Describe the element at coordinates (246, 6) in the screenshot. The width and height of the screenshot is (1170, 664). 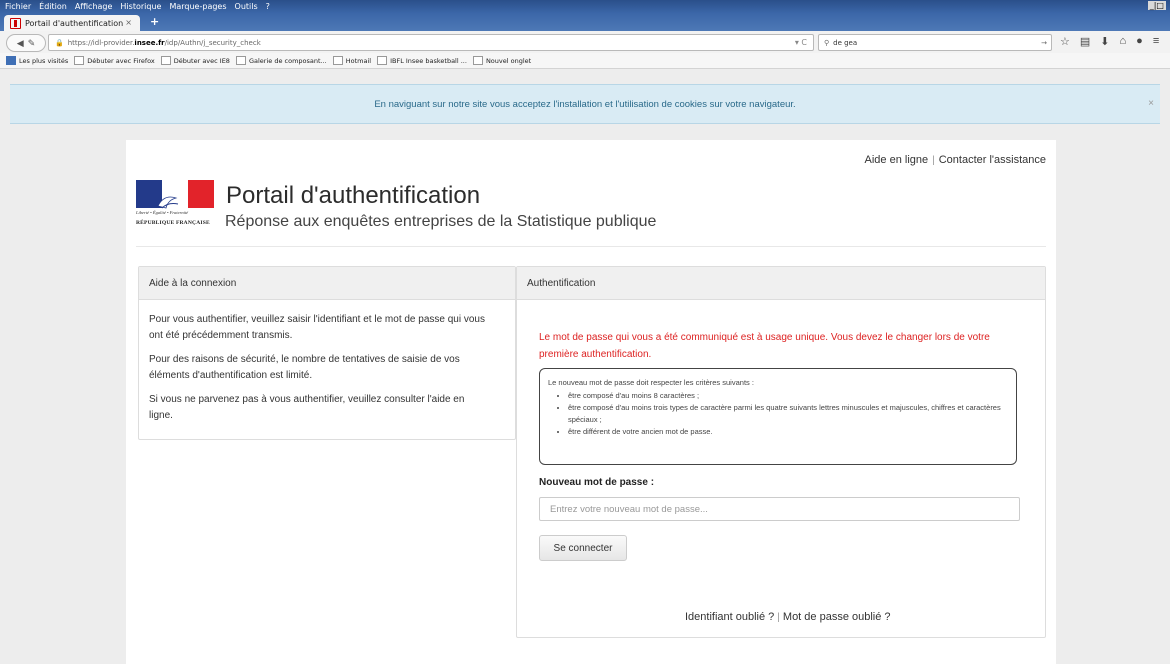
I see `menu-outils: Outils` at that location.